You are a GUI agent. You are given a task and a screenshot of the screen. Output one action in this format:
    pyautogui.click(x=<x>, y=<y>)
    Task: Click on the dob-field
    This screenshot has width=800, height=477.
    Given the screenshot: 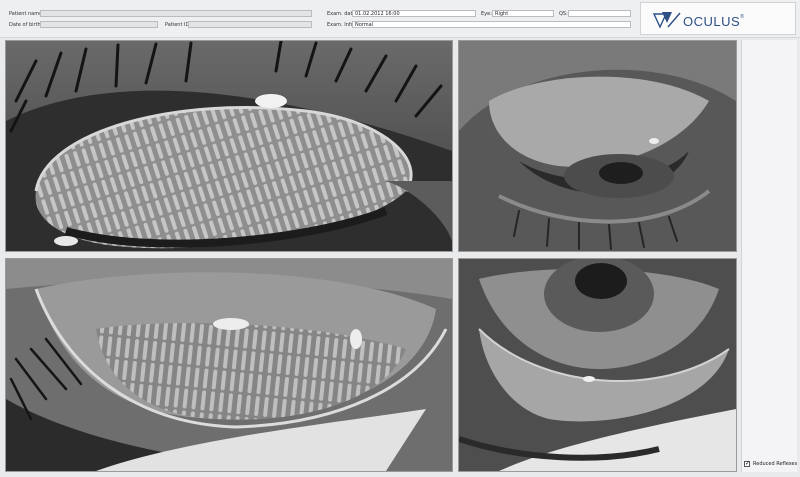 What is the action you would take?
    pyautogui.click(x=99, y=24)
    